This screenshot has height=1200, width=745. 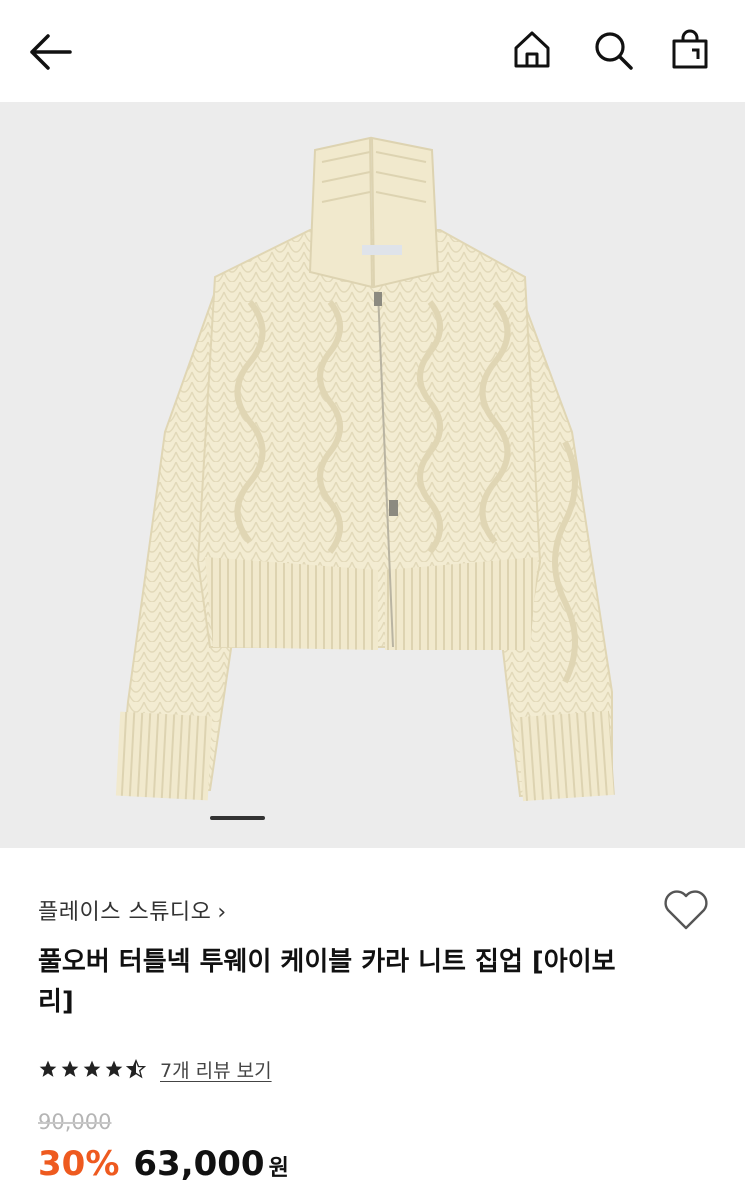 What do you see at coordinates (372, 51) in the screenshot?
I see `top-navigation-bar` at bounding box center [372, 51].